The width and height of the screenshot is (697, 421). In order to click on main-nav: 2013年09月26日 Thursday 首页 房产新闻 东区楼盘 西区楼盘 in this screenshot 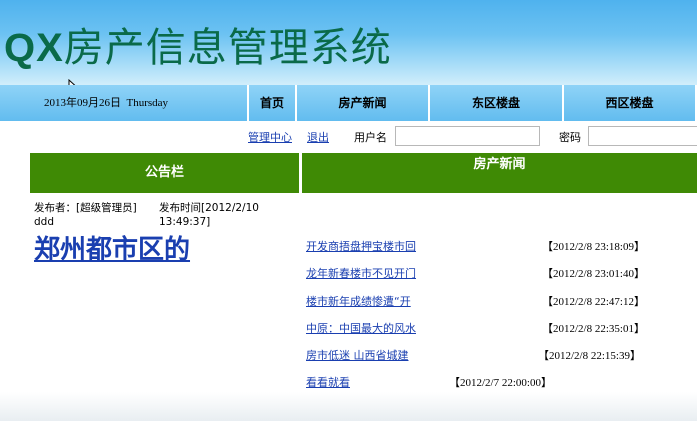, I will do `click(348, 103)`.